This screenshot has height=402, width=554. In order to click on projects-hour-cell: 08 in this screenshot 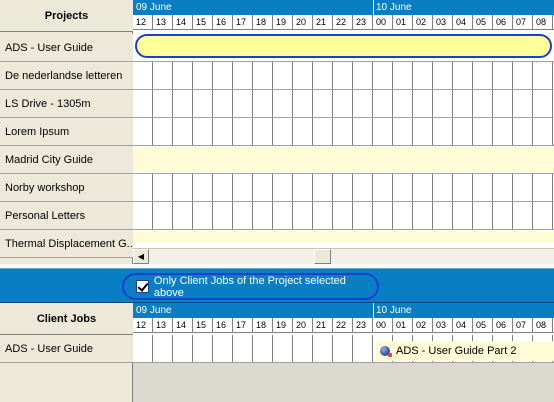, I will do `click(543, 22)`.